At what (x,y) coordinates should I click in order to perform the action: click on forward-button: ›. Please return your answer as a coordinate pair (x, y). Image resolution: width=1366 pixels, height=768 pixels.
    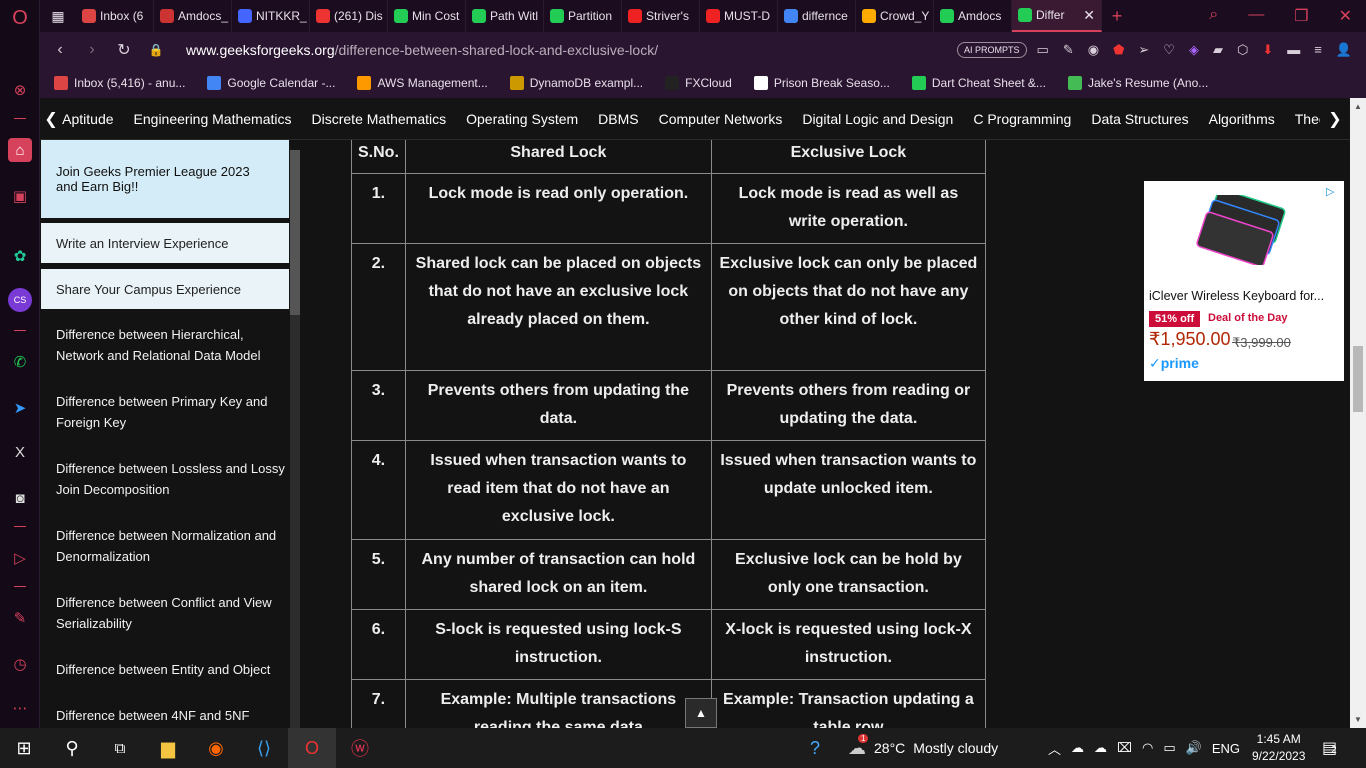
    Looking at the image, I should click on (92, 50).